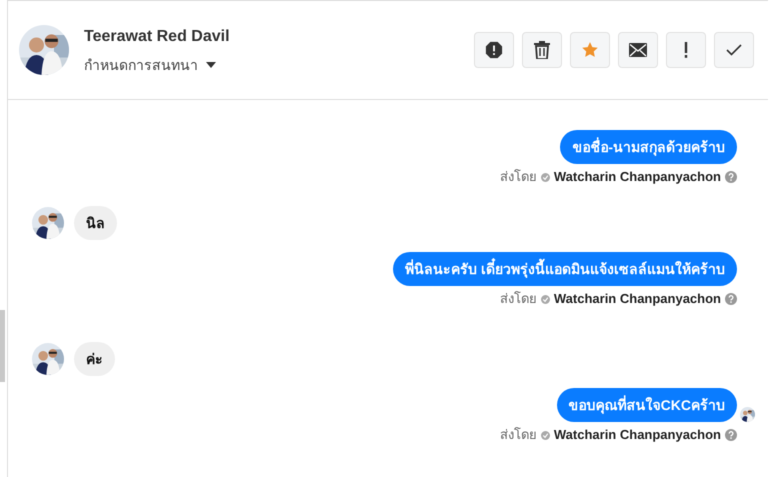 The height and width of the screenshot is (477, 770). I want to click on contact-name: Teerawat Red Davil, so click(157, 36).